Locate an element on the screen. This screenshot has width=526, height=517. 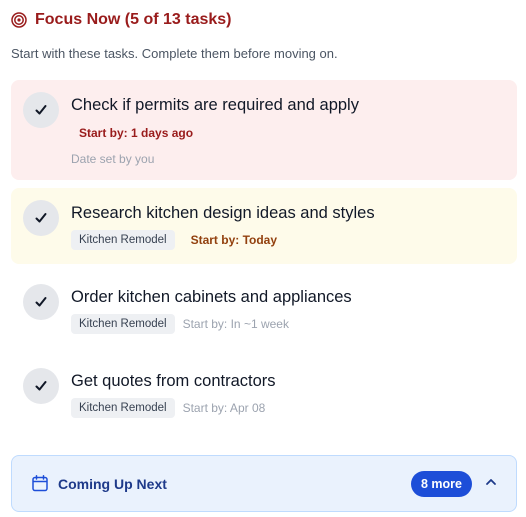
task-meta: Kitchen Remodel Start by: In ~1 week is located at coordinates (180, 324).